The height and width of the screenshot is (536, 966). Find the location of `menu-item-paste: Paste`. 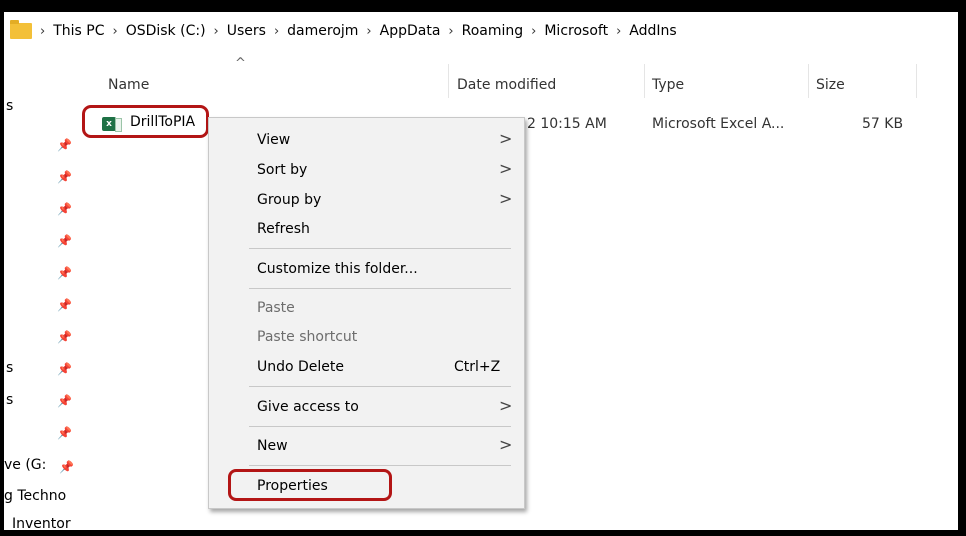

menu-item-paste: Paste is located at coordinates (276, 308).